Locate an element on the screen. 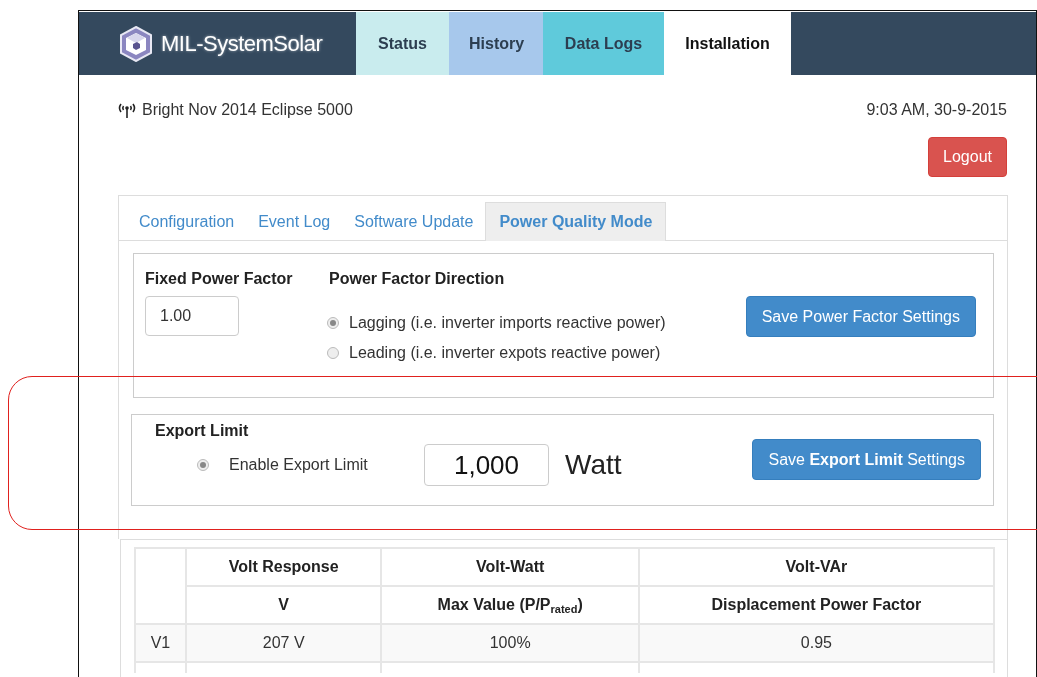  cube-logo-icon is located at coordinates (136, 43).